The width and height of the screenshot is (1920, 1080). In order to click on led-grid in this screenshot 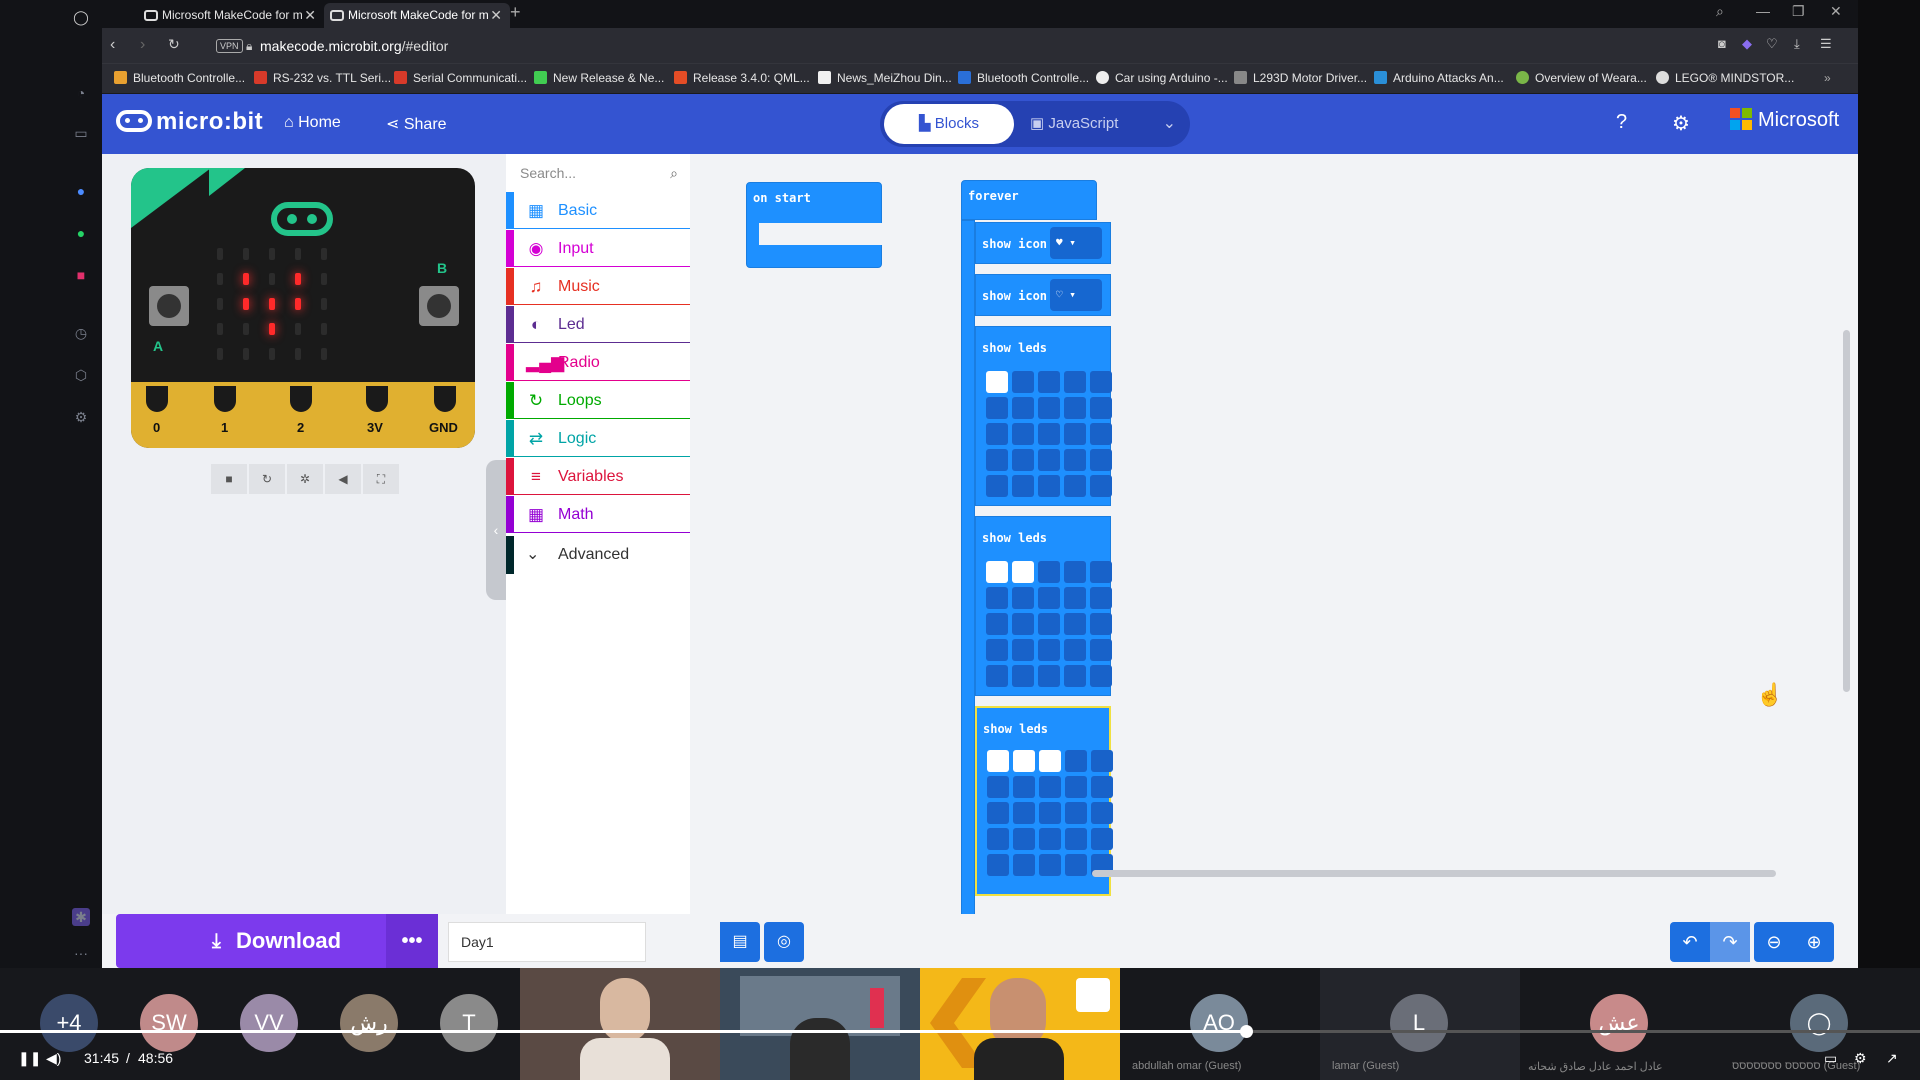, I will do `click(1050, 813)`.